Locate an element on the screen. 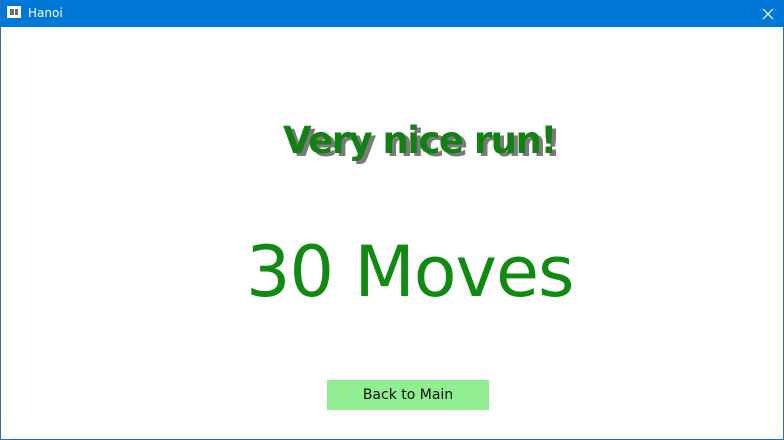 This screenshot has height=440, width=784. window-app-icon is located at coordinates (14, 12).